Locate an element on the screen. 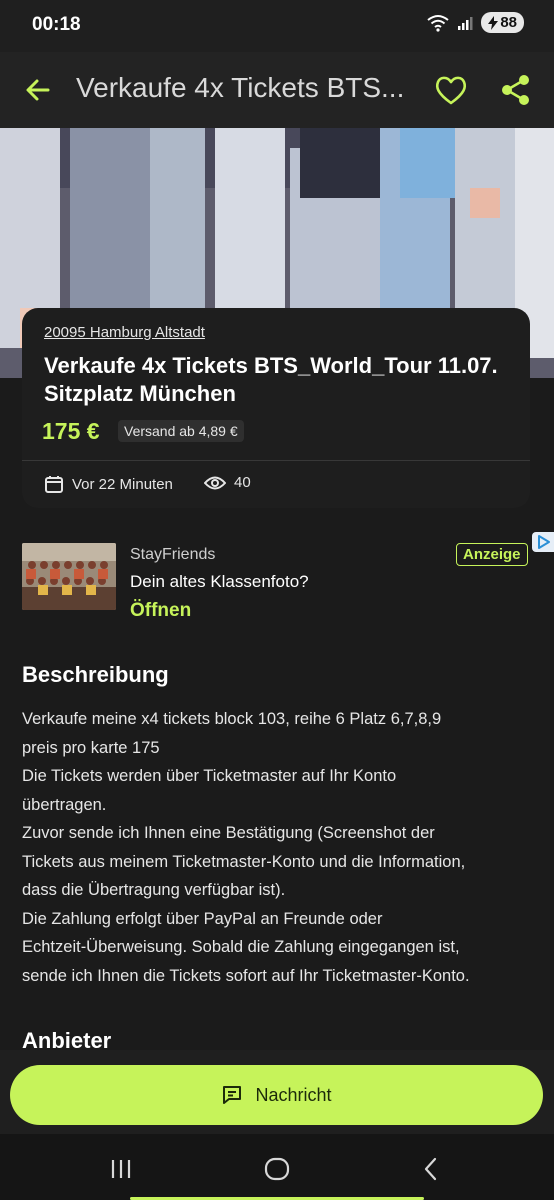  ad-image is located at coordinates (69, 576).